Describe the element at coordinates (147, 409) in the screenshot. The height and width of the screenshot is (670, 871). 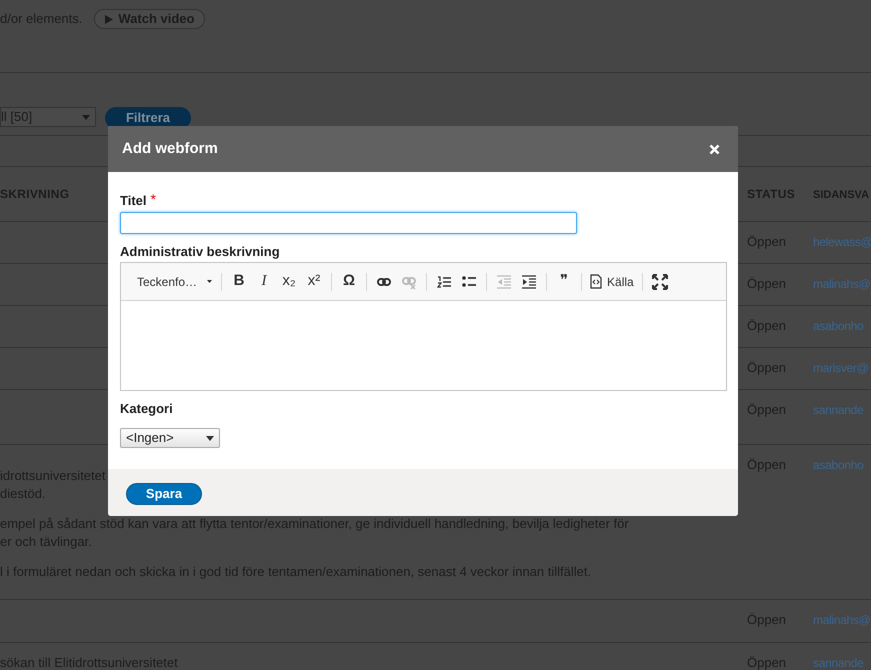
I see `field-label: Kategori` at that location.